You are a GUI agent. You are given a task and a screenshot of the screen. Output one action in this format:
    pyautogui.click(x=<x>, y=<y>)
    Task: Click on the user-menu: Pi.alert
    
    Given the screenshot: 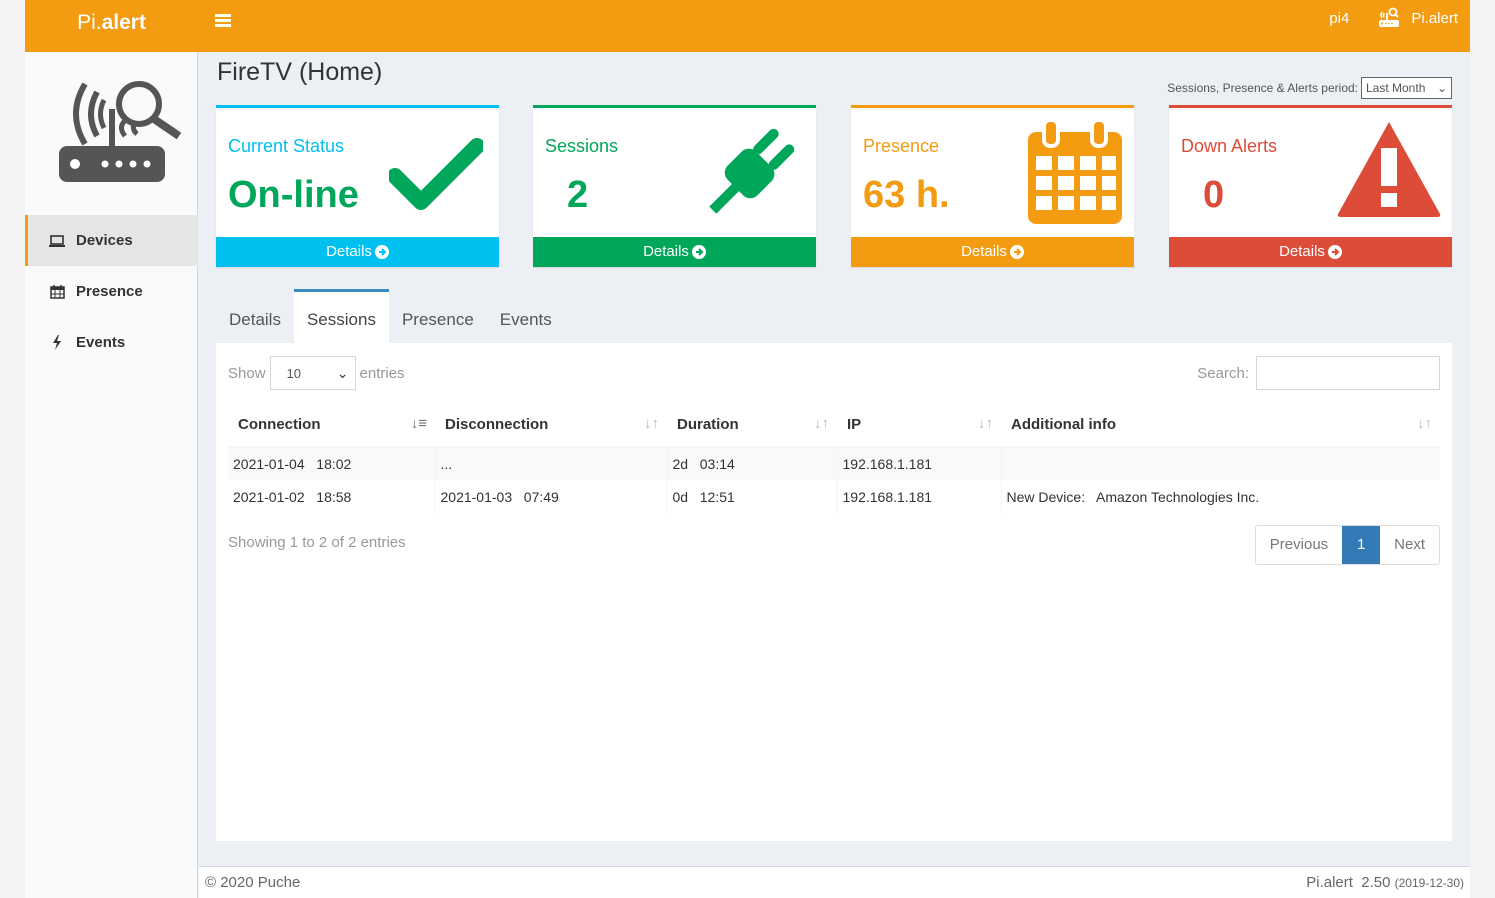 What is the action you would take?
    pyautogui.click(x=1417, y=18)
    